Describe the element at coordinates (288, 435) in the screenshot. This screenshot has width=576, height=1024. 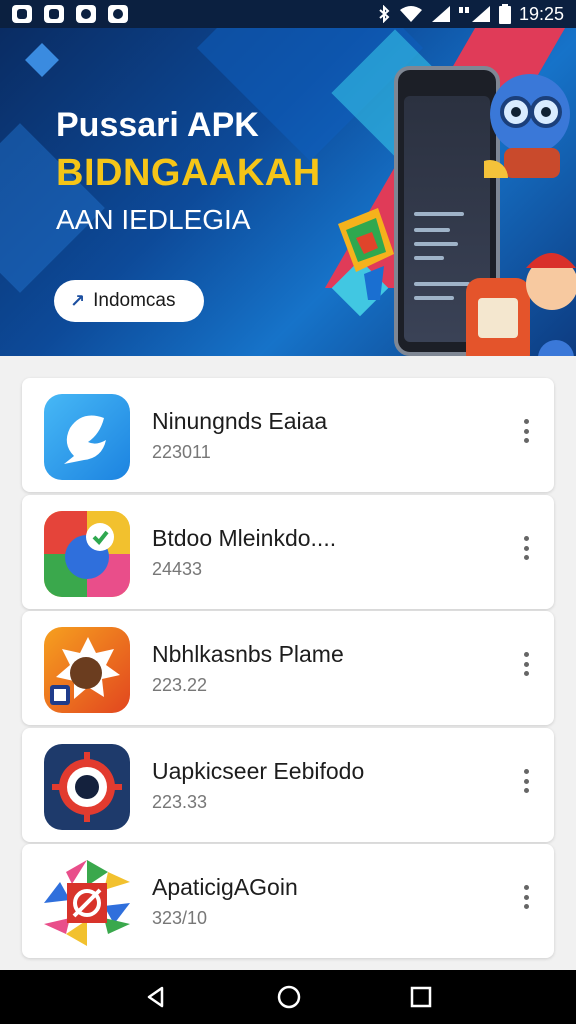
I see `list-item: Ninungnds Eaiaa 223011` at that location.